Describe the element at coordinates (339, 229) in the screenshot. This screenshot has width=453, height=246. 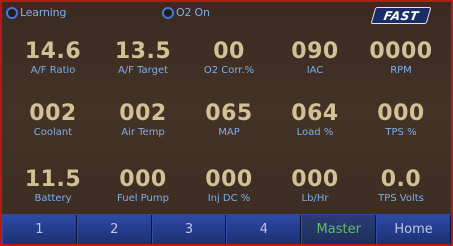
I see `nav-button-master: Master` at that location.